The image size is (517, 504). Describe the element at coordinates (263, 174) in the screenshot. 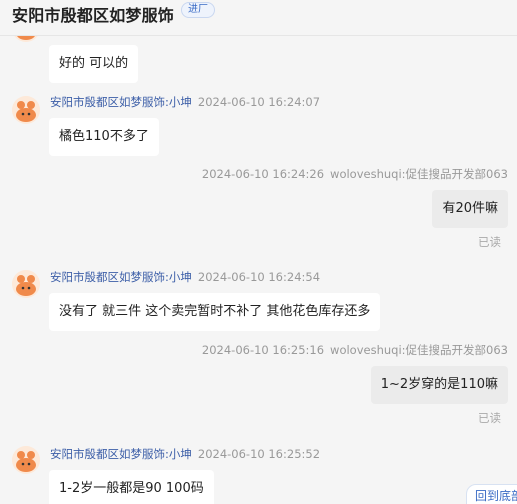

I see `message-time: 2024-06-10 16:24:26` at that location.